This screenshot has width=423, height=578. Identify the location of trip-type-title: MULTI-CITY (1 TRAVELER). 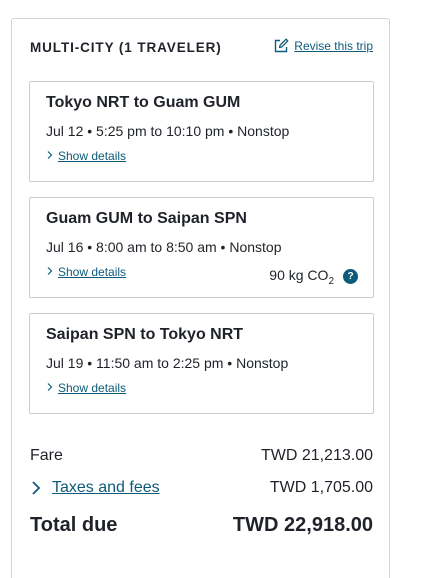
(126, 47).